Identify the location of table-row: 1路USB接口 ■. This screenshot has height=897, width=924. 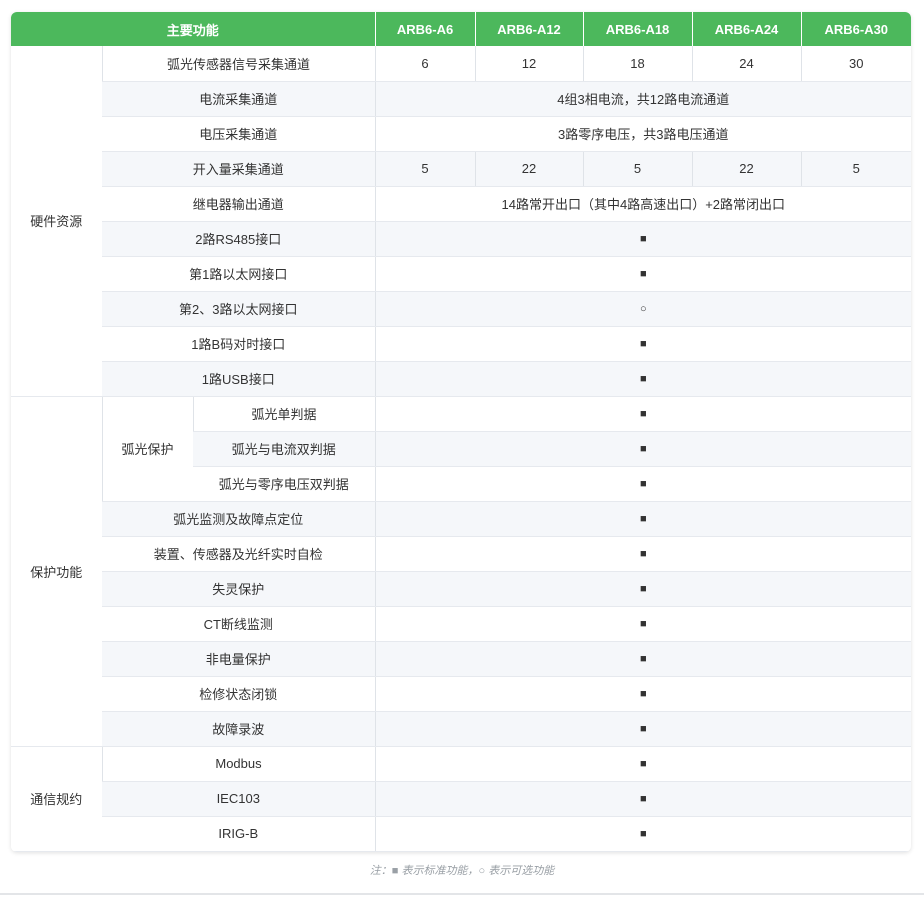
(461, 379).